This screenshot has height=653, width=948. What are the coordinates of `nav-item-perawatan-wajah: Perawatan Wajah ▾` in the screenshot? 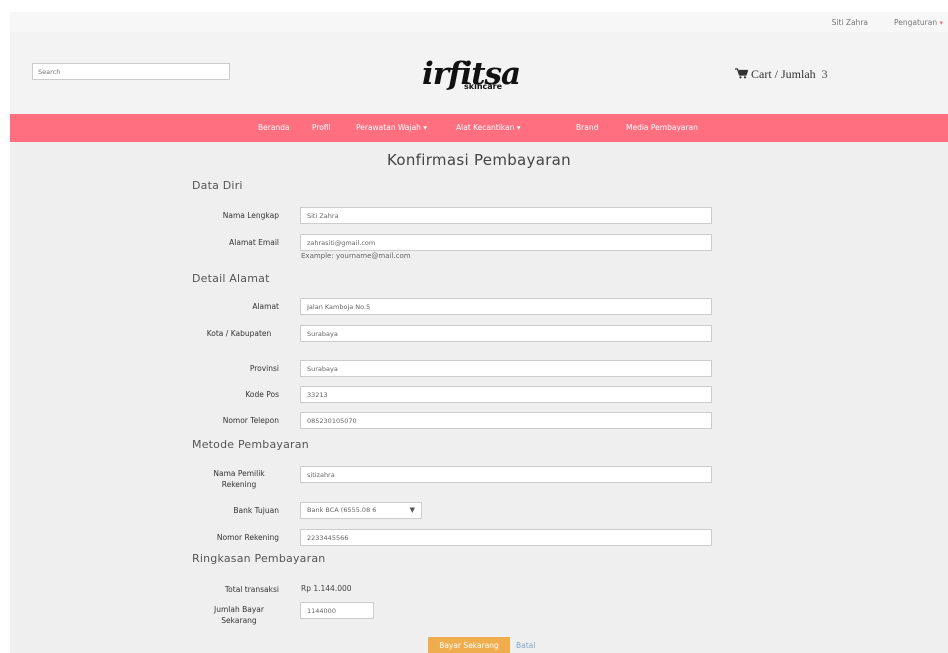 It's located at (391, 127).